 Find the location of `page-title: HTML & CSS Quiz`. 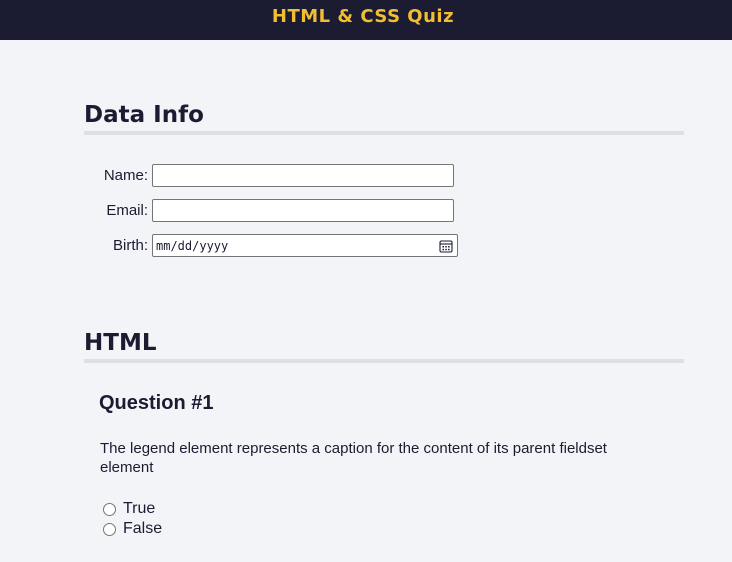

page-title: HTML & CSS Quiz is located at coordinates (363, 16).